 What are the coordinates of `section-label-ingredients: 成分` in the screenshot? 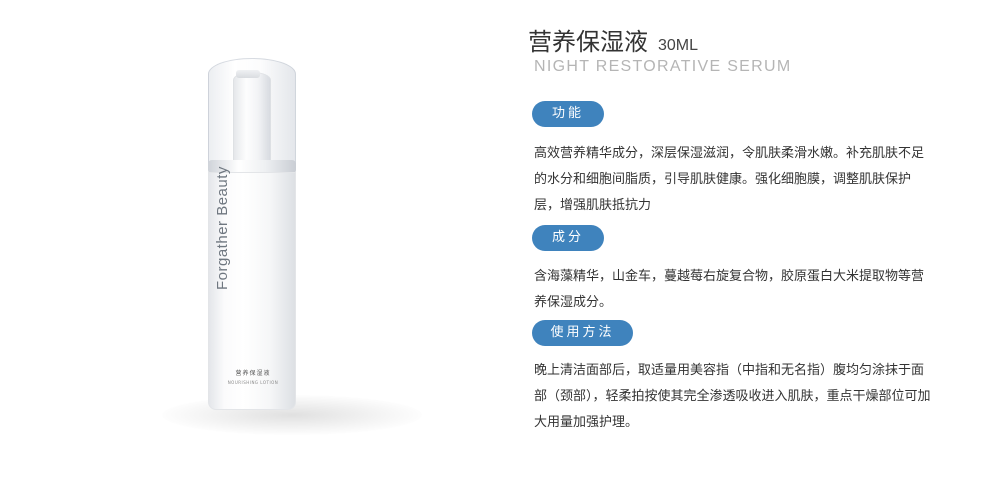 It's located at (568, 238).